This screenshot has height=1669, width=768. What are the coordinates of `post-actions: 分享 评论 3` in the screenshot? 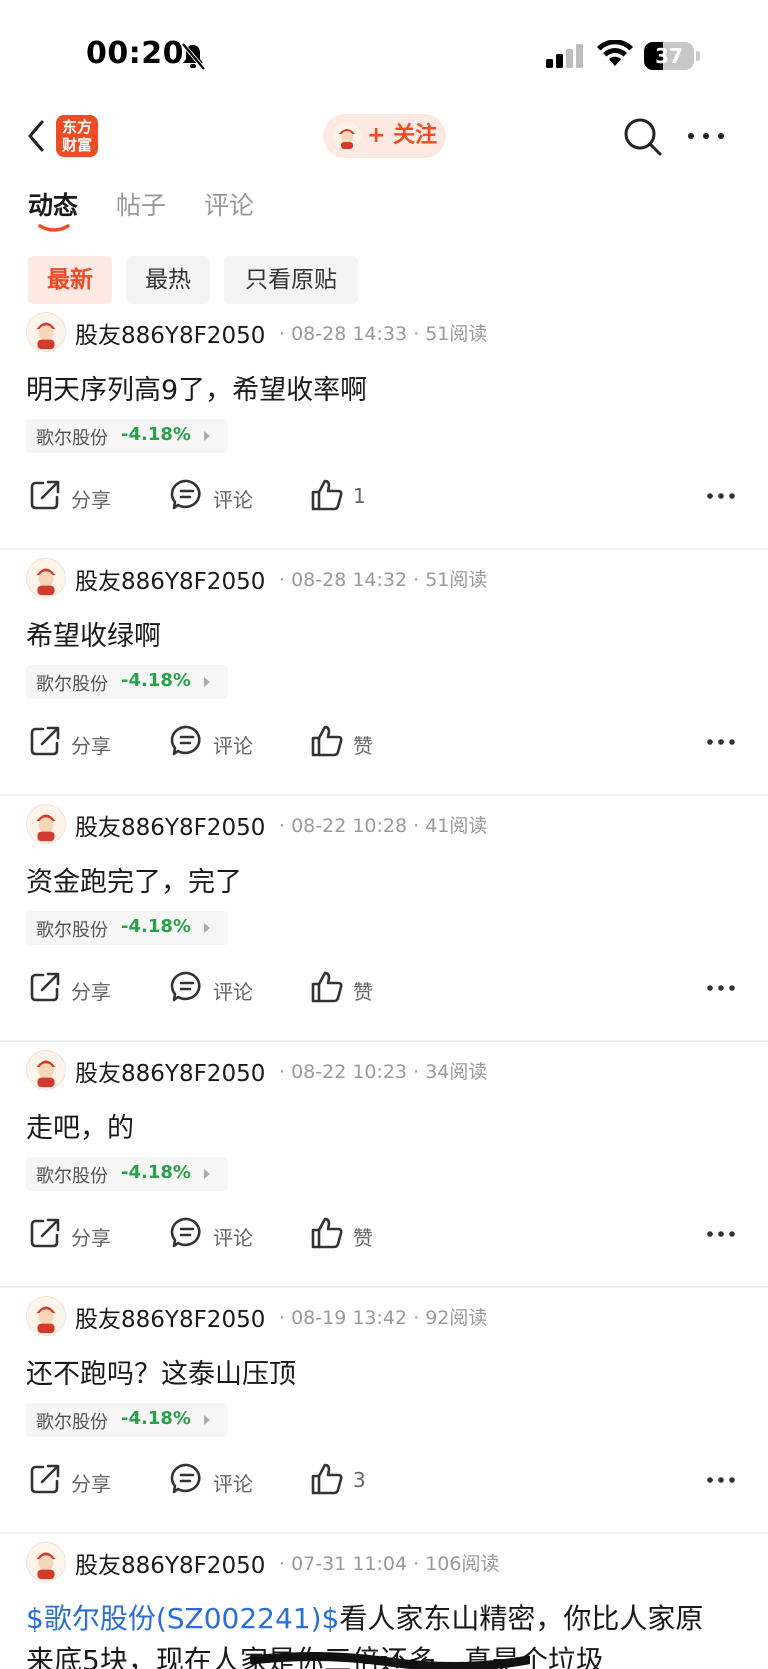 It's located at (384, 1480).